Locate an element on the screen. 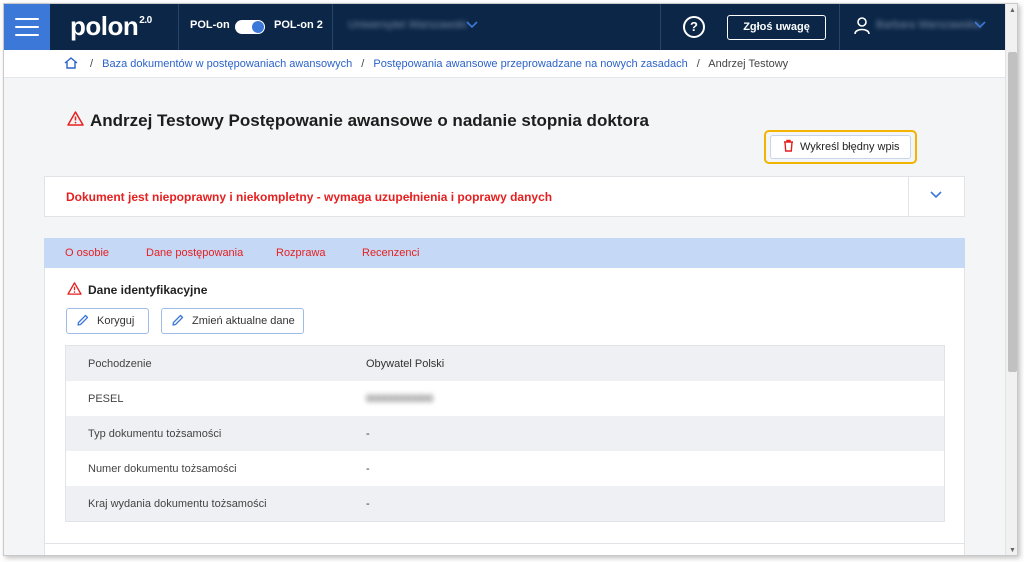 The image size is (1024, 562). environment-toggle is located at coordinates (250, 27).